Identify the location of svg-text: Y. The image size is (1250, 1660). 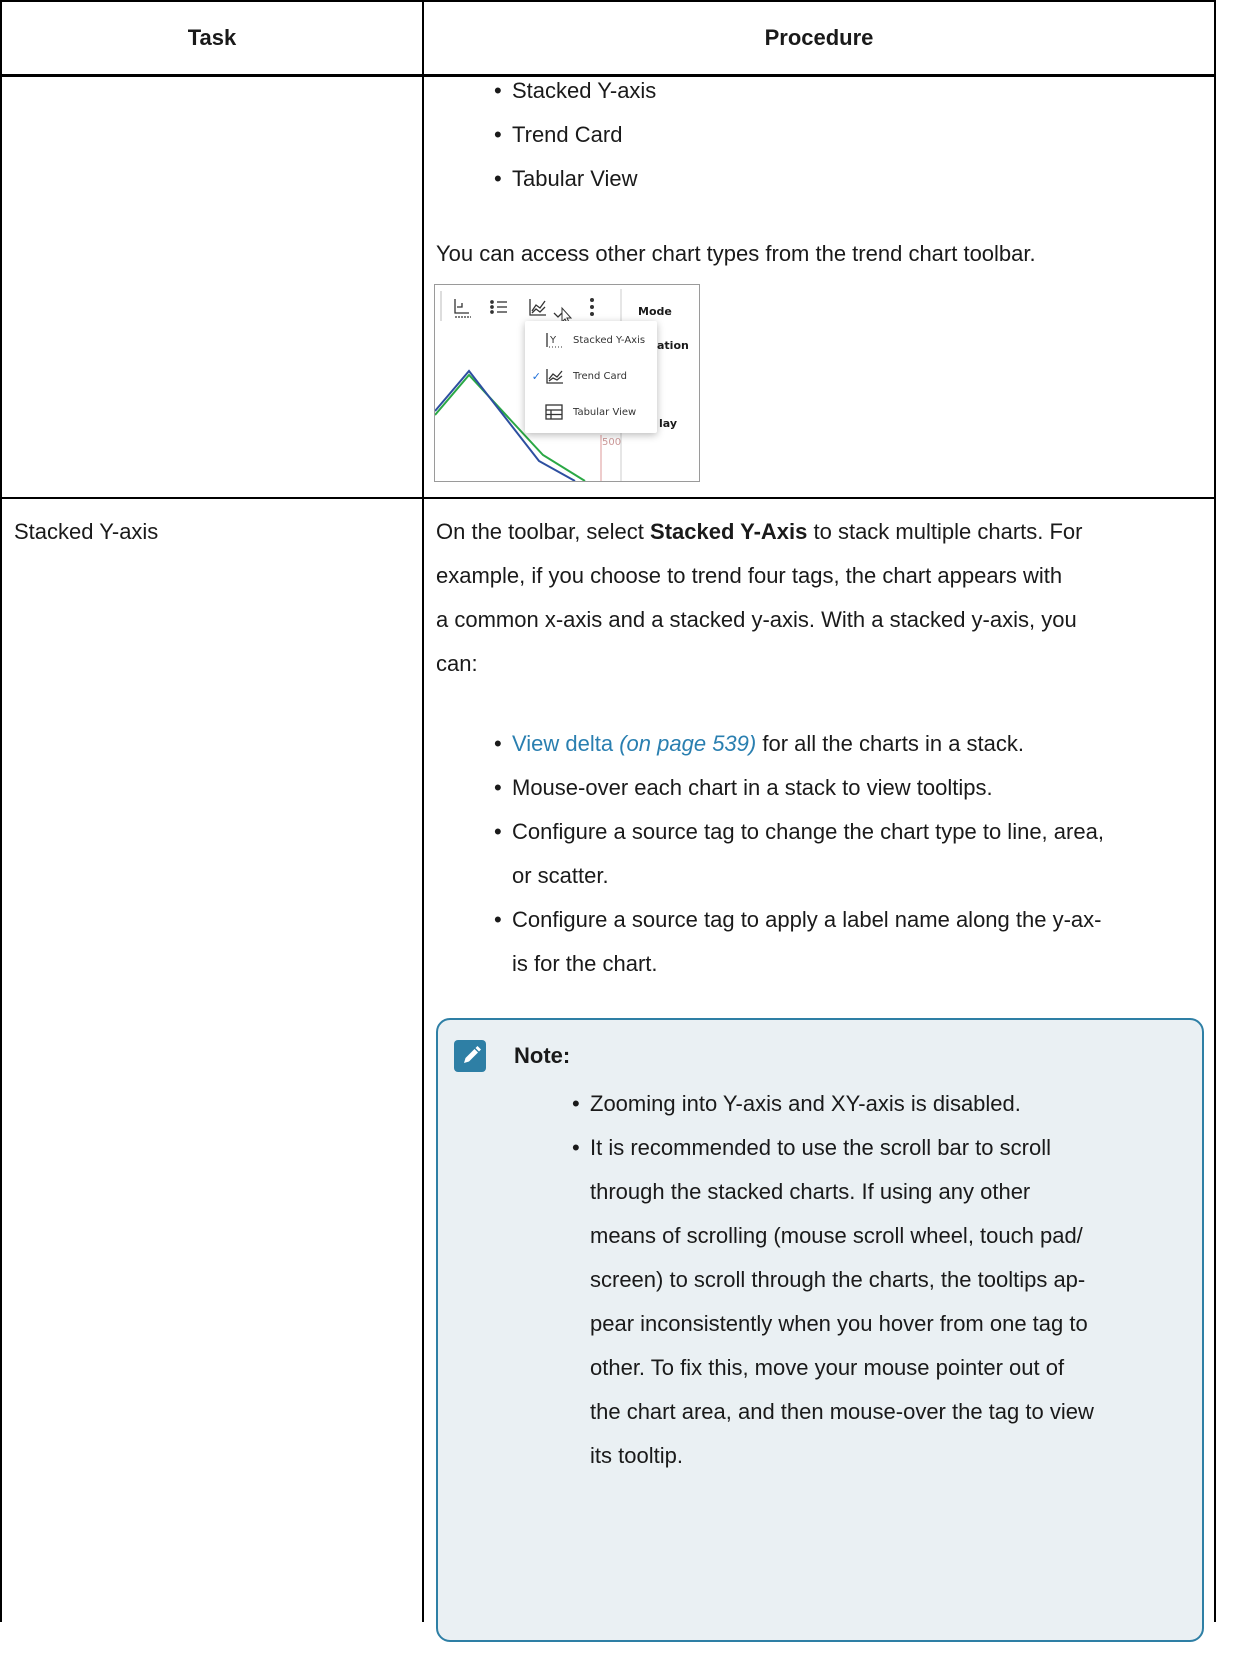
(553, 340).